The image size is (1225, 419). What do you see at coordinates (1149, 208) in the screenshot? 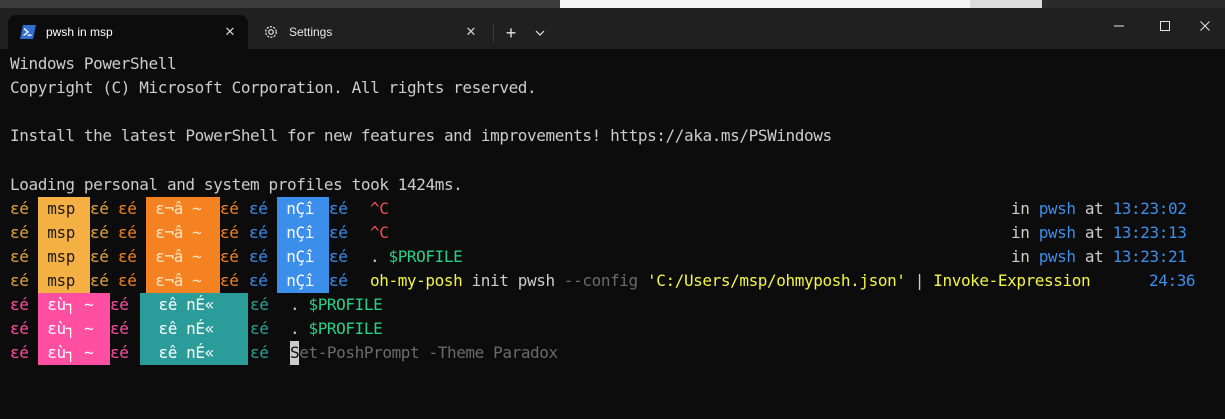
I see `right-prompt-time: 13:23:02` at bounding box center [1149, 208].